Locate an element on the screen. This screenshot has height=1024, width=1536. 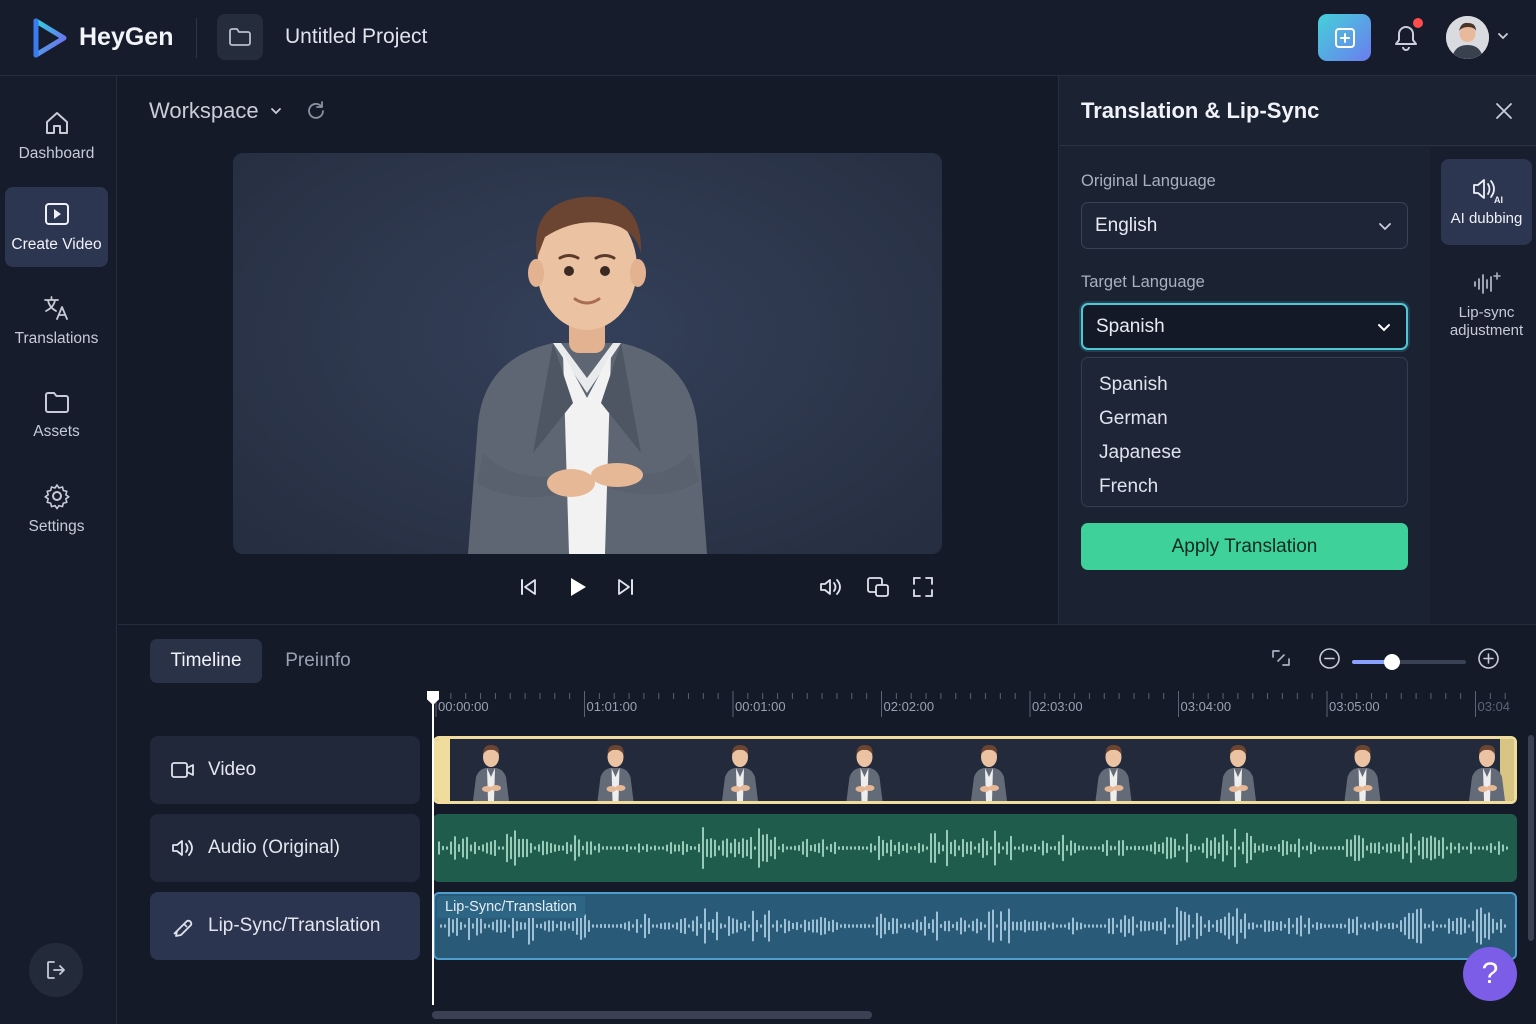
tool-label: Lip-sync adjustment is located at coordinates (1486, 321).